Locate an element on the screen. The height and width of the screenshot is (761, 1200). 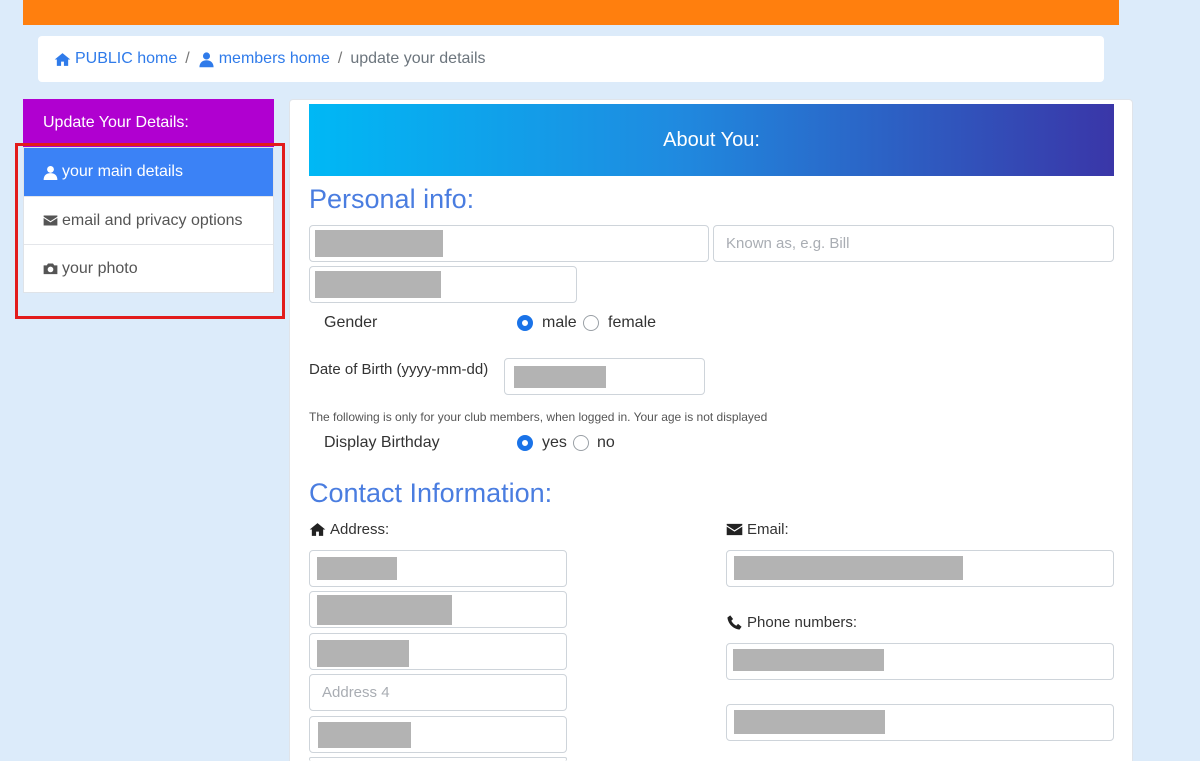
address-1-field is located at coordinates (438, 568).